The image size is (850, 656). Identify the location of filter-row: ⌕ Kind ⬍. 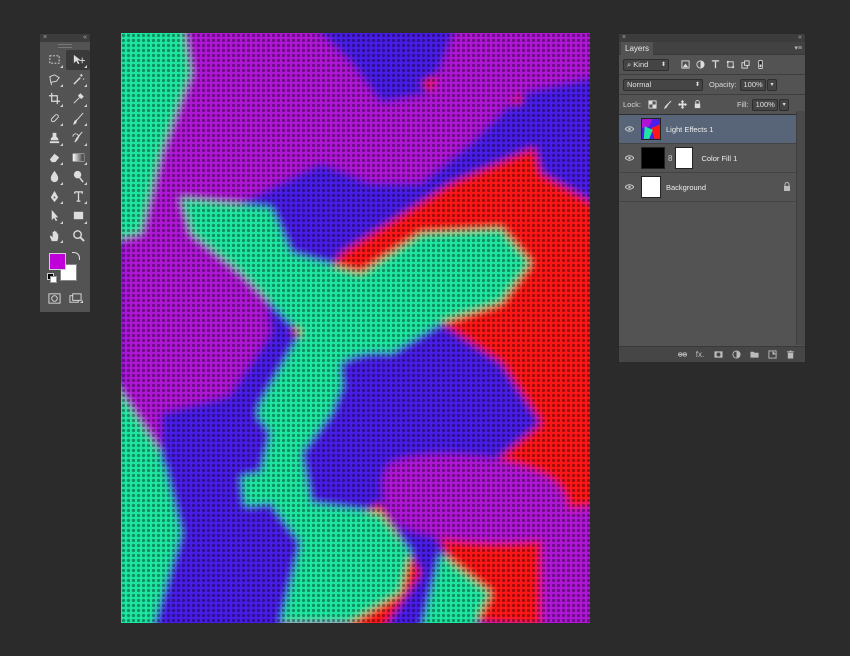
(712, 64).